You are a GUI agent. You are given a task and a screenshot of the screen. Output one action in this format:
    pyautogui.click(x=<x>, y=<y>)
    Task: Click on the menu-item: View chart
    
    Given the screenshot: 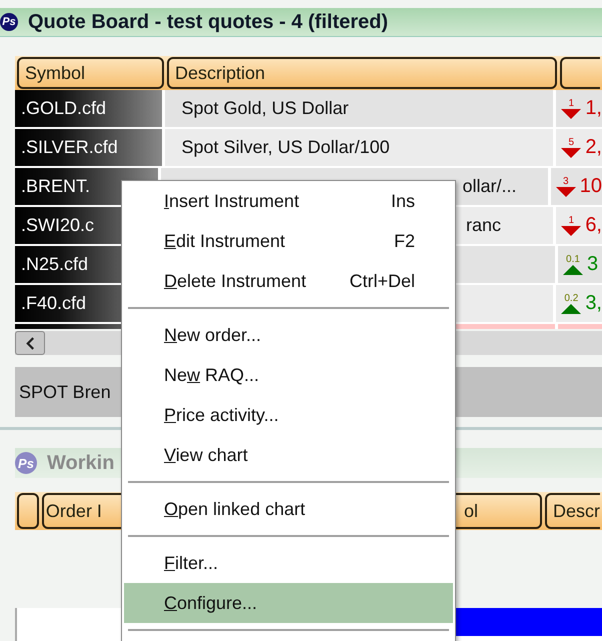 What is the action you would take?
    pyautogui.click(x=288, y=455)
    